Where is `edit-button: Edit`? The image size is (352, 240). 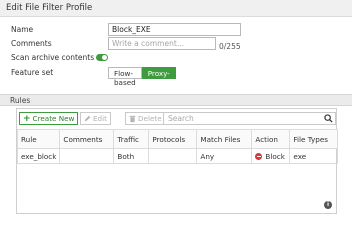
edit-button: Edit is located at coordinates (95, 118).